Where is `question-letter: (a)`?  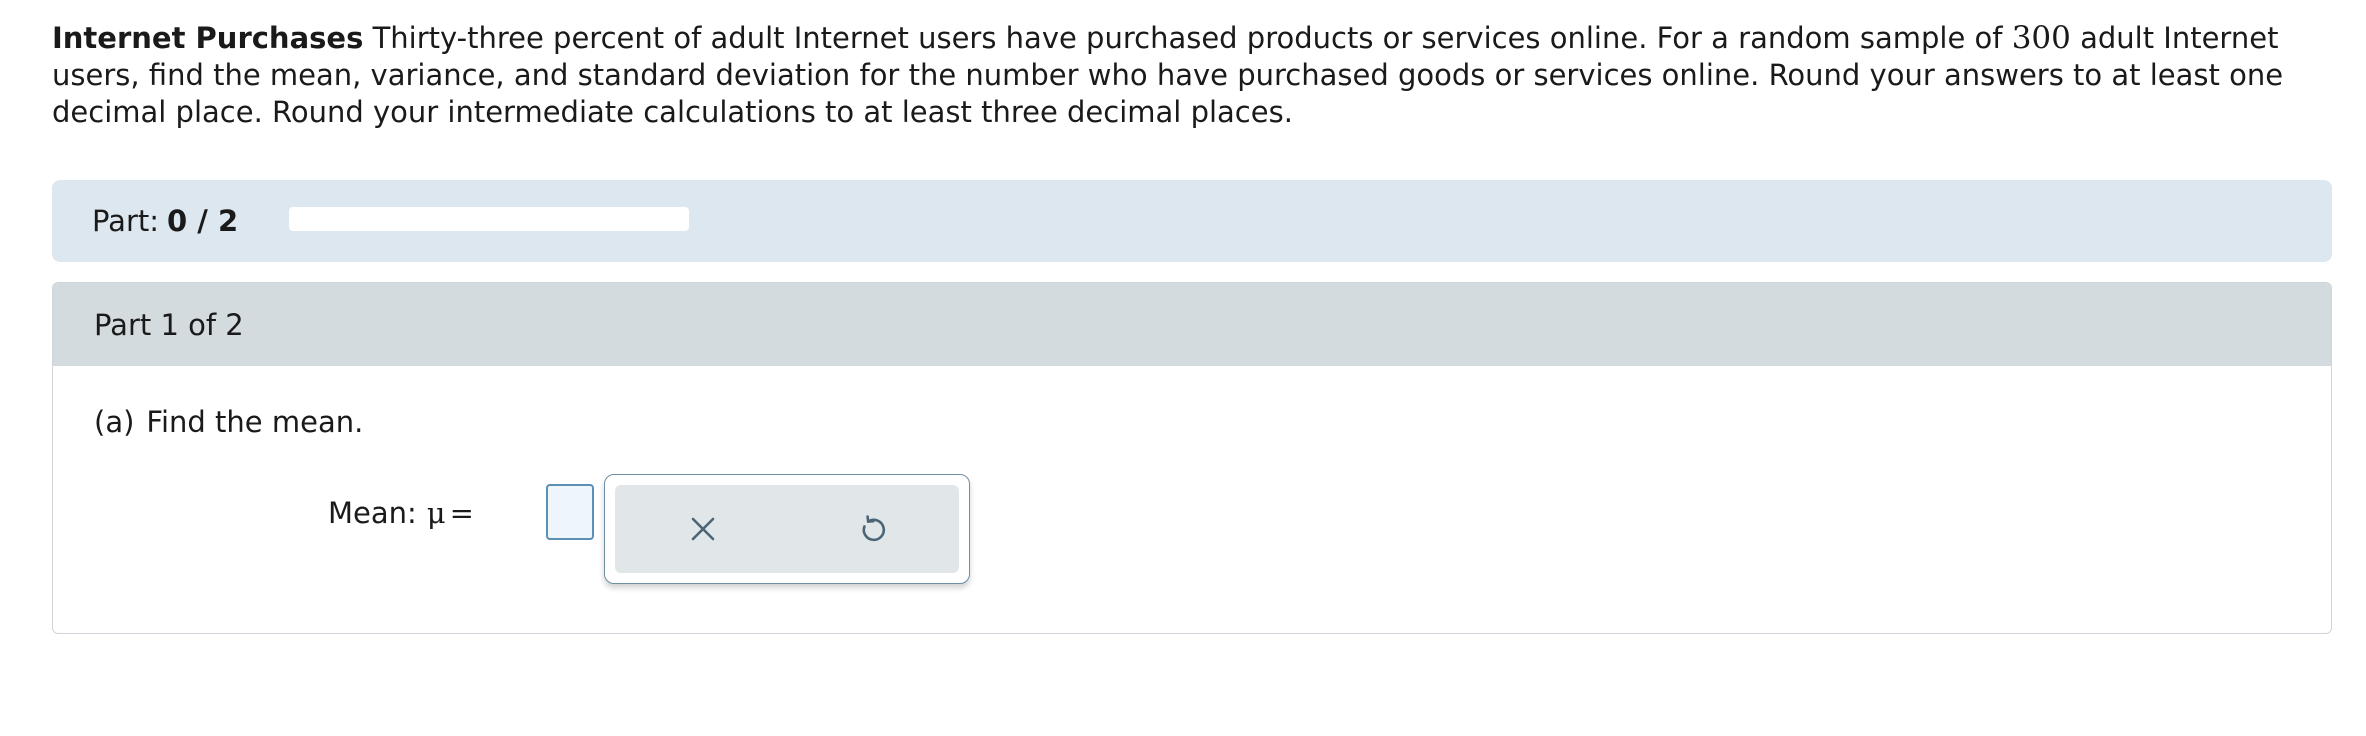
question-letter: (a) is located at coordinates (114, 422).